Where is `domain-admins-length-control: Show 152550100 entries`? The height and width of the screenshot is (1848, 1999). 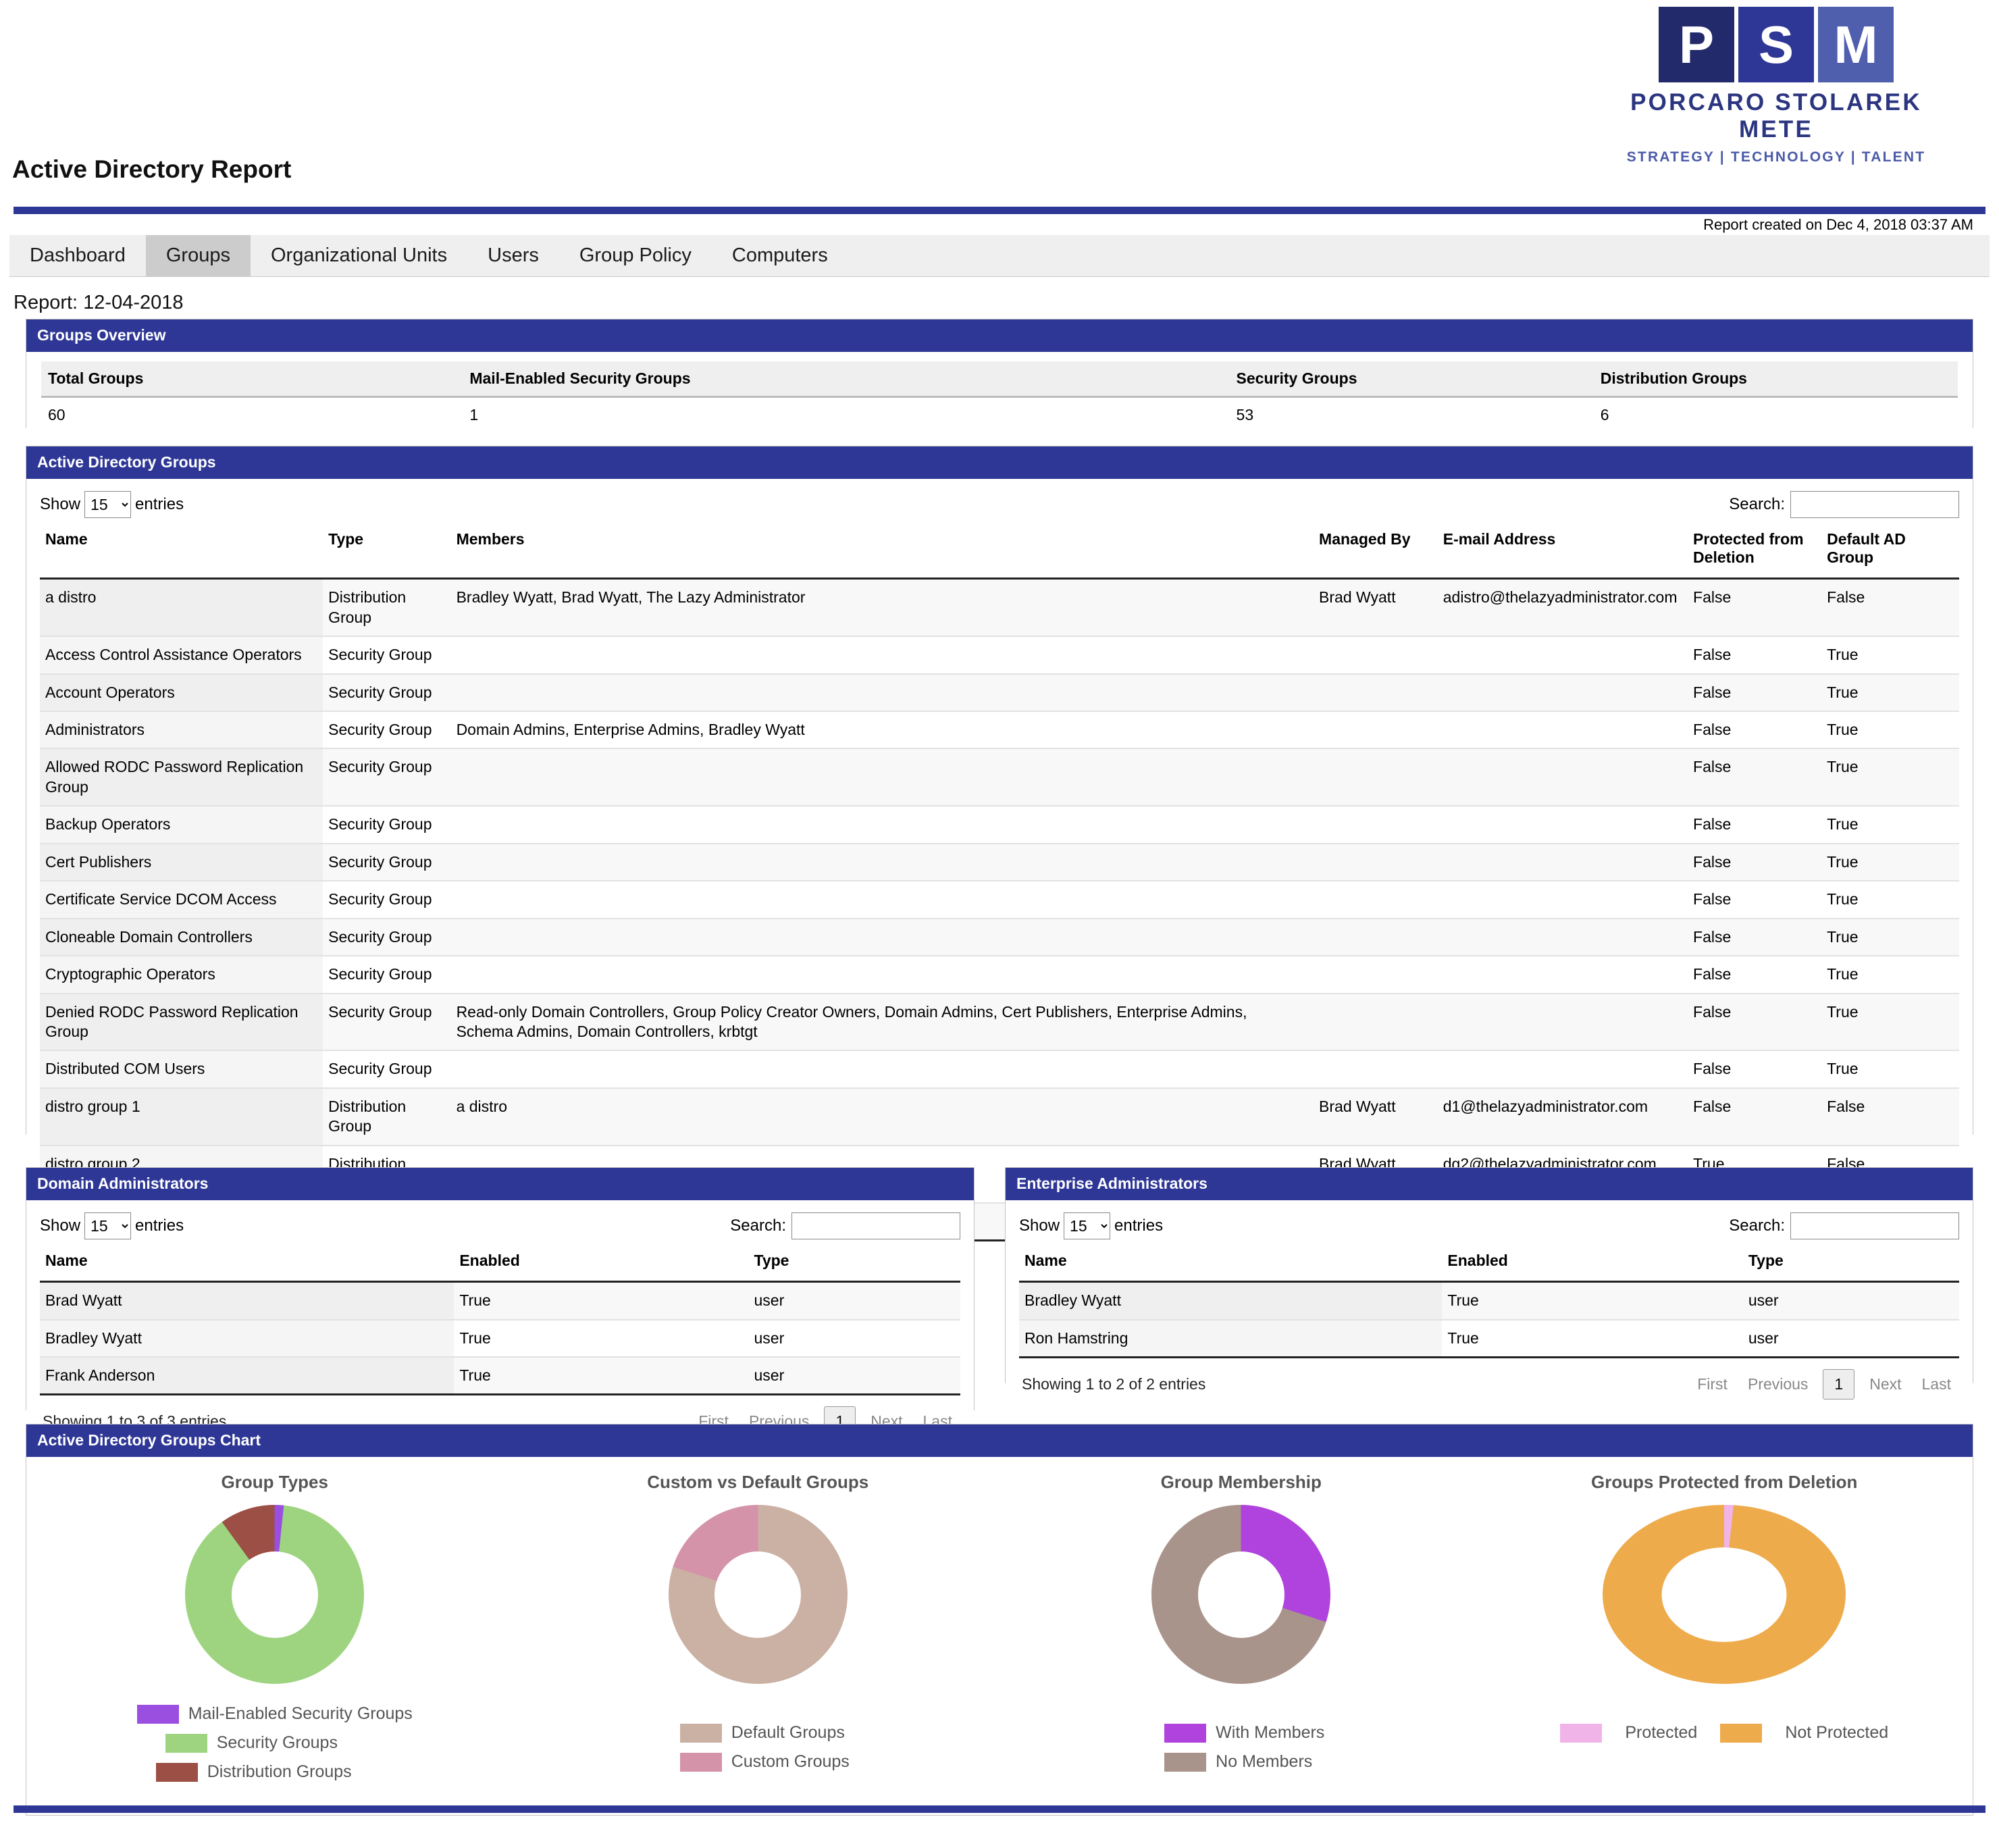
domain-admins-length-control: Show 152550100 entries is located at coordinates (112, 1225).